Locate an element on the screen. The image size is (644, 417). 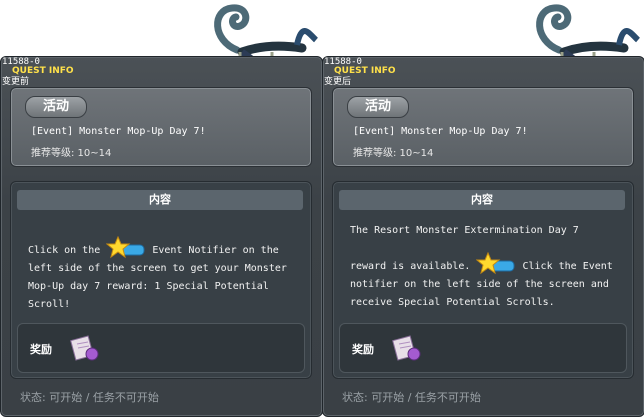
description-text: Click on the is located at coordinates (64, 250).